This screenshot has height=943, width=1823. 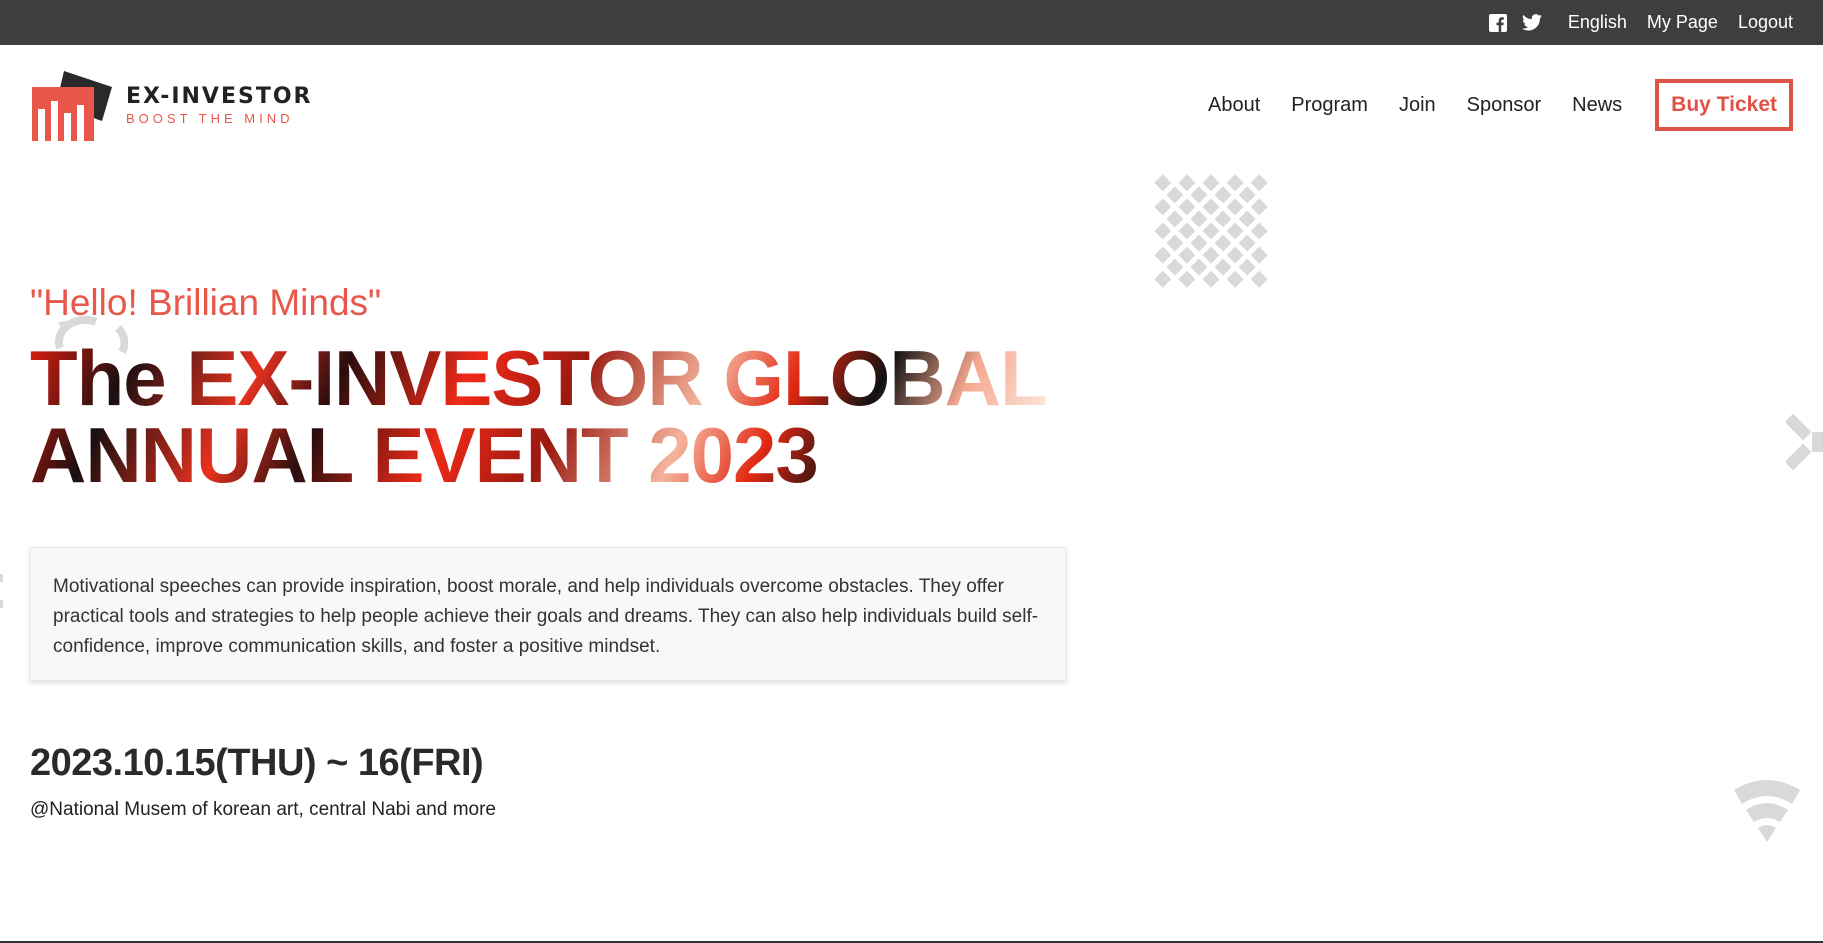 I want to click on top-bar: English My Page Logout, so click(x=911, y=22).